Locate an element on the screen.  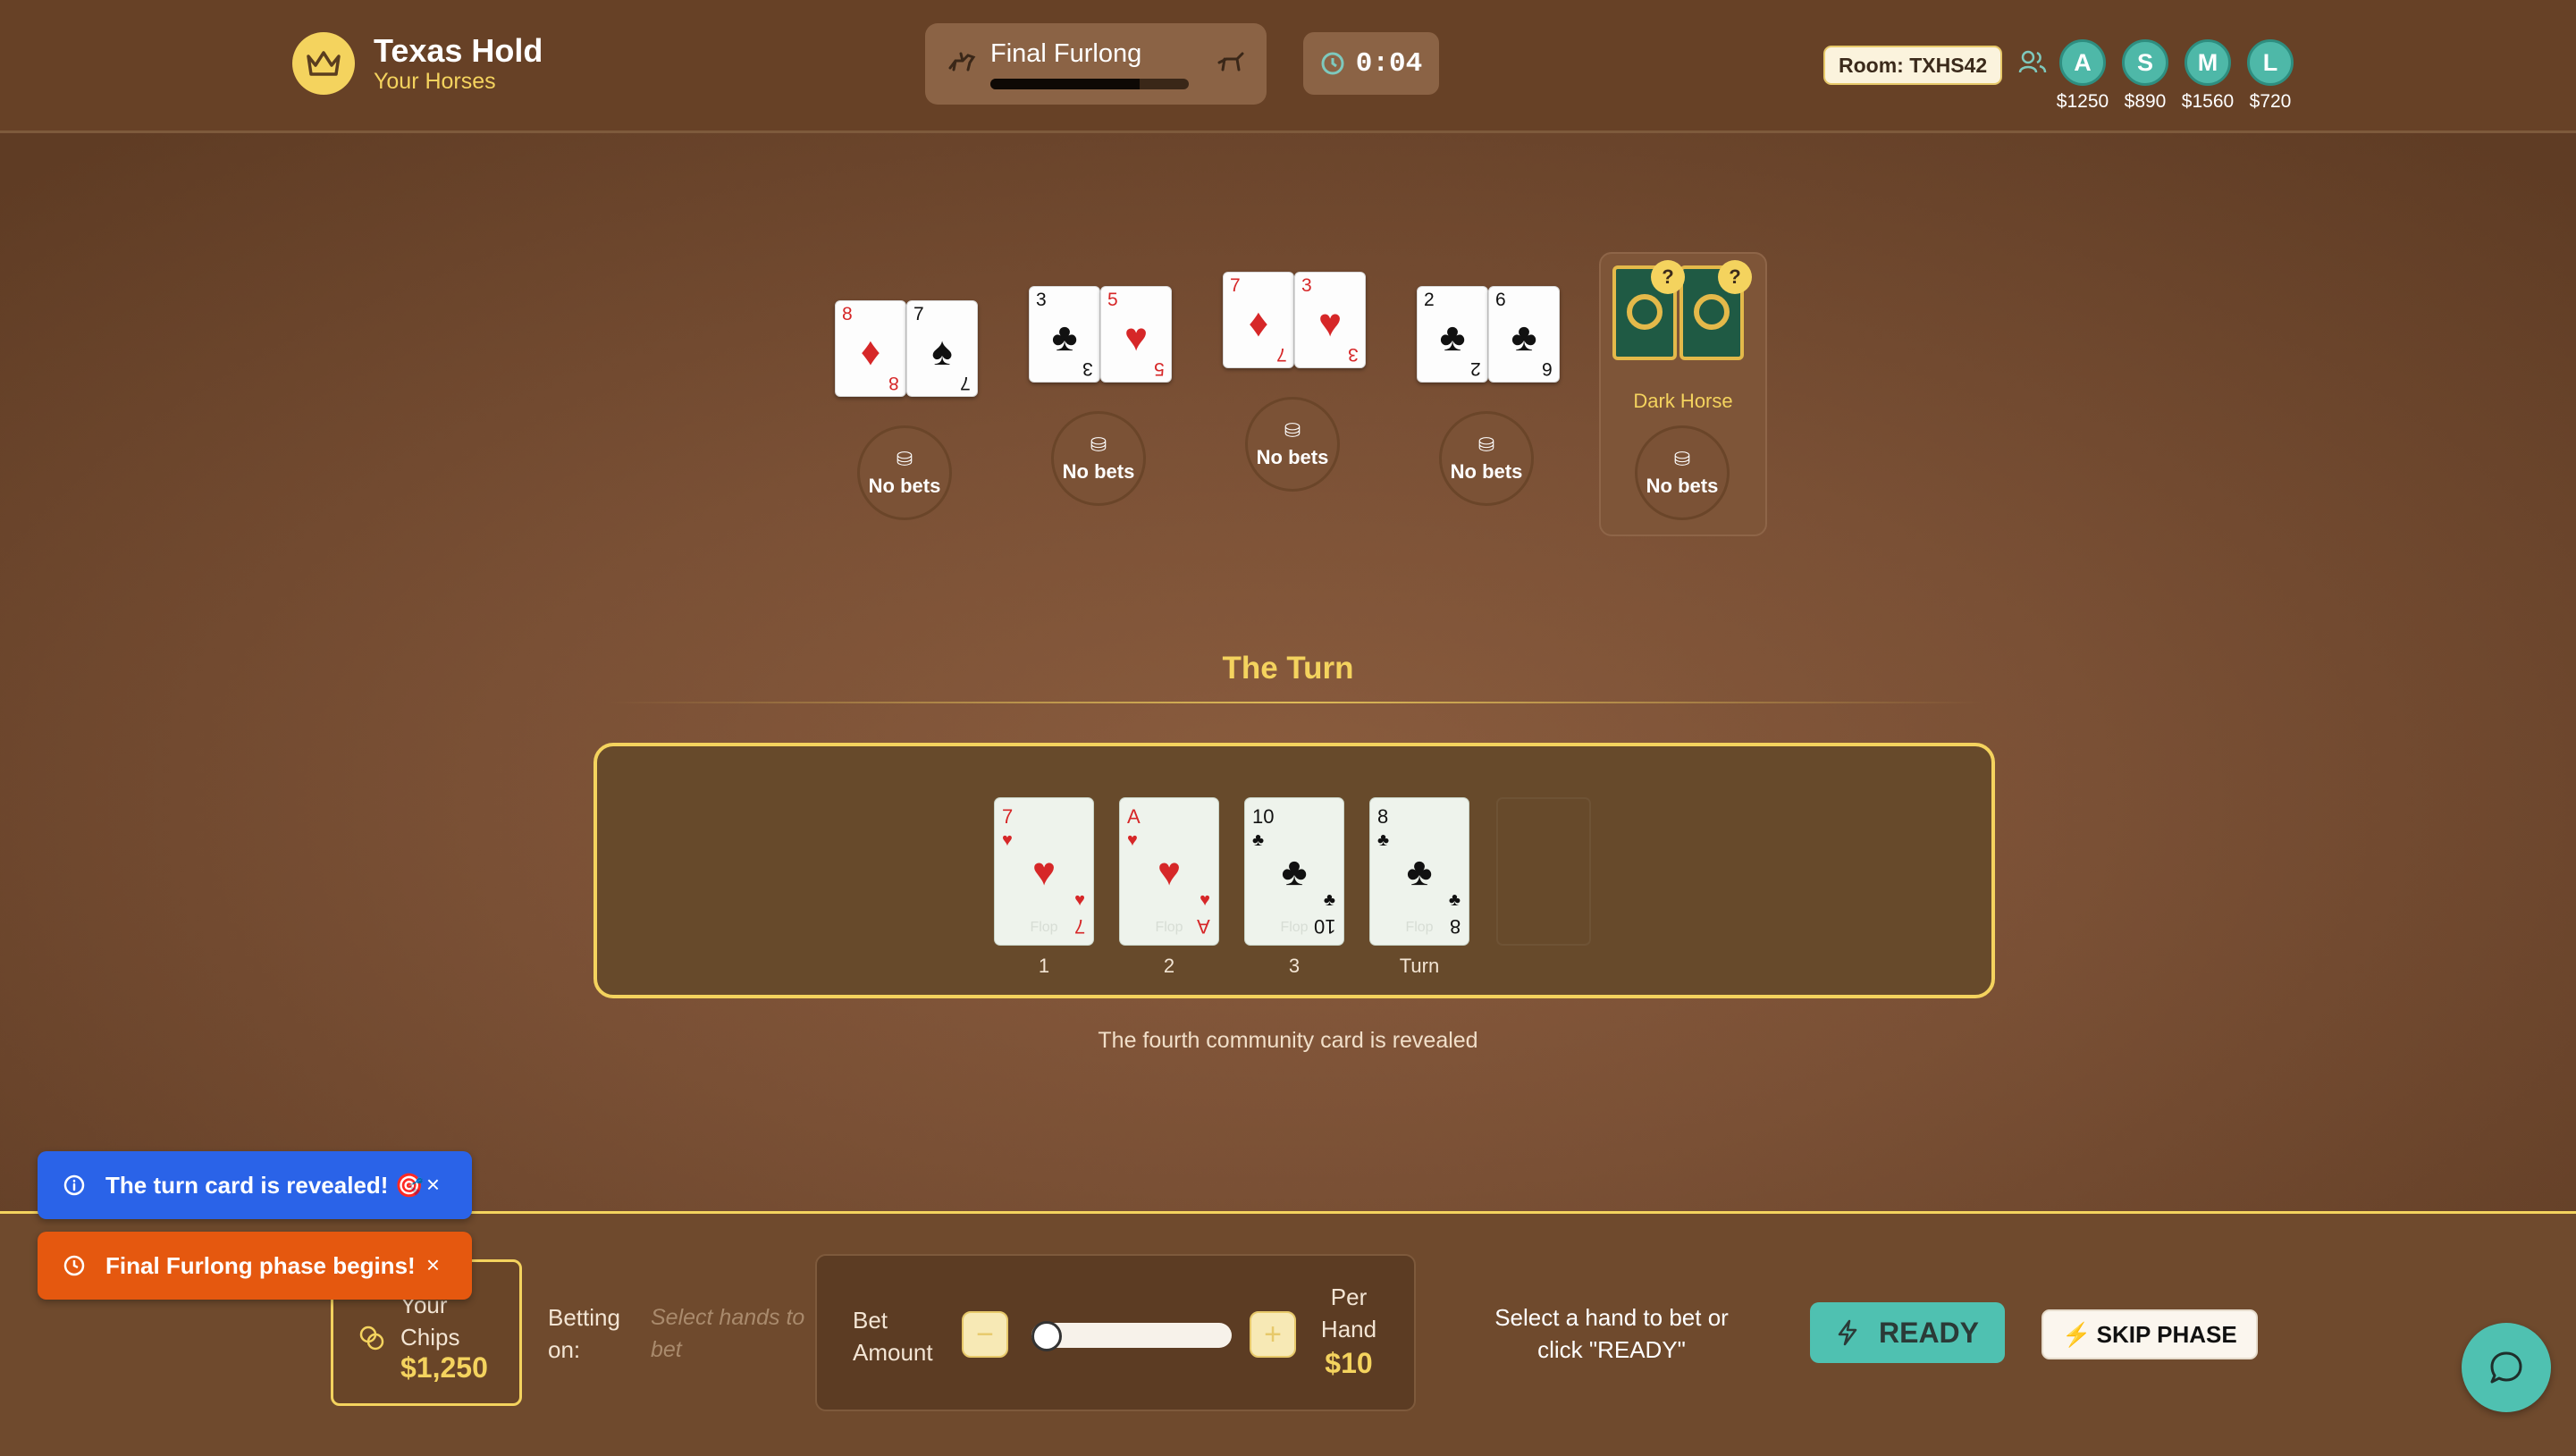
playing-card: 6 ♣ 6 is located at coordinates (1524, 335).